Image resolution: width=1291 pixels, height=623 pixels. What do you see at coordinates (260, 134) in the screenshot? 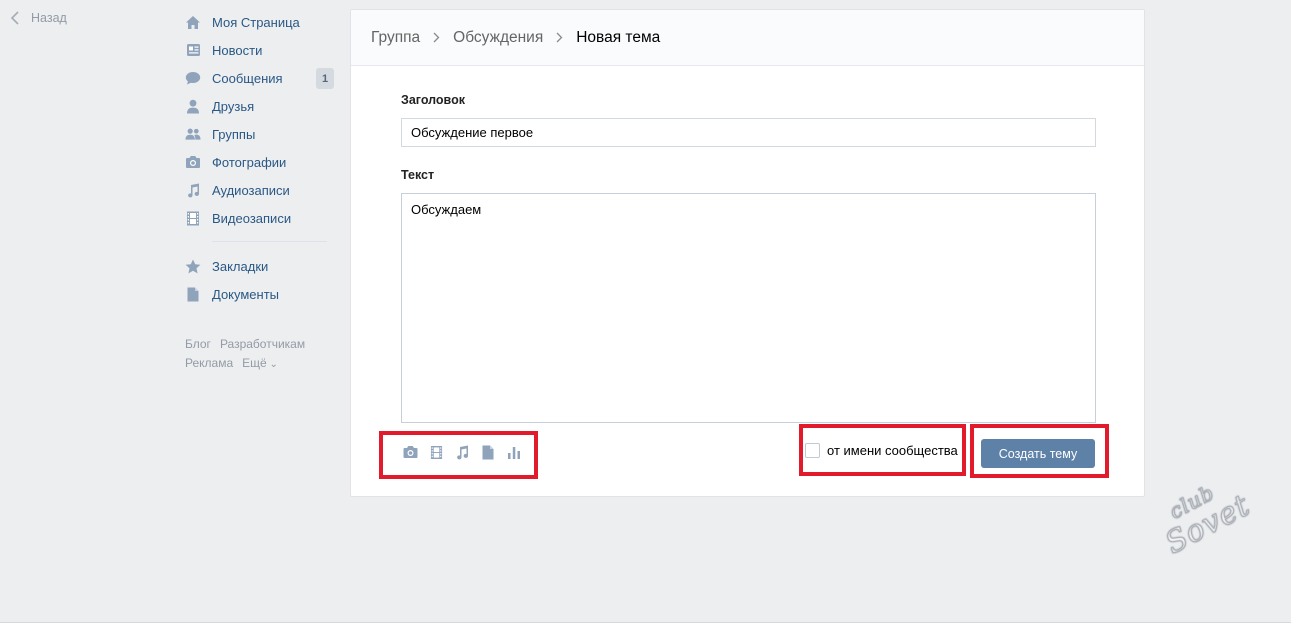
I see `nav-item-groups: Группы` at bounding box center [260, 134].